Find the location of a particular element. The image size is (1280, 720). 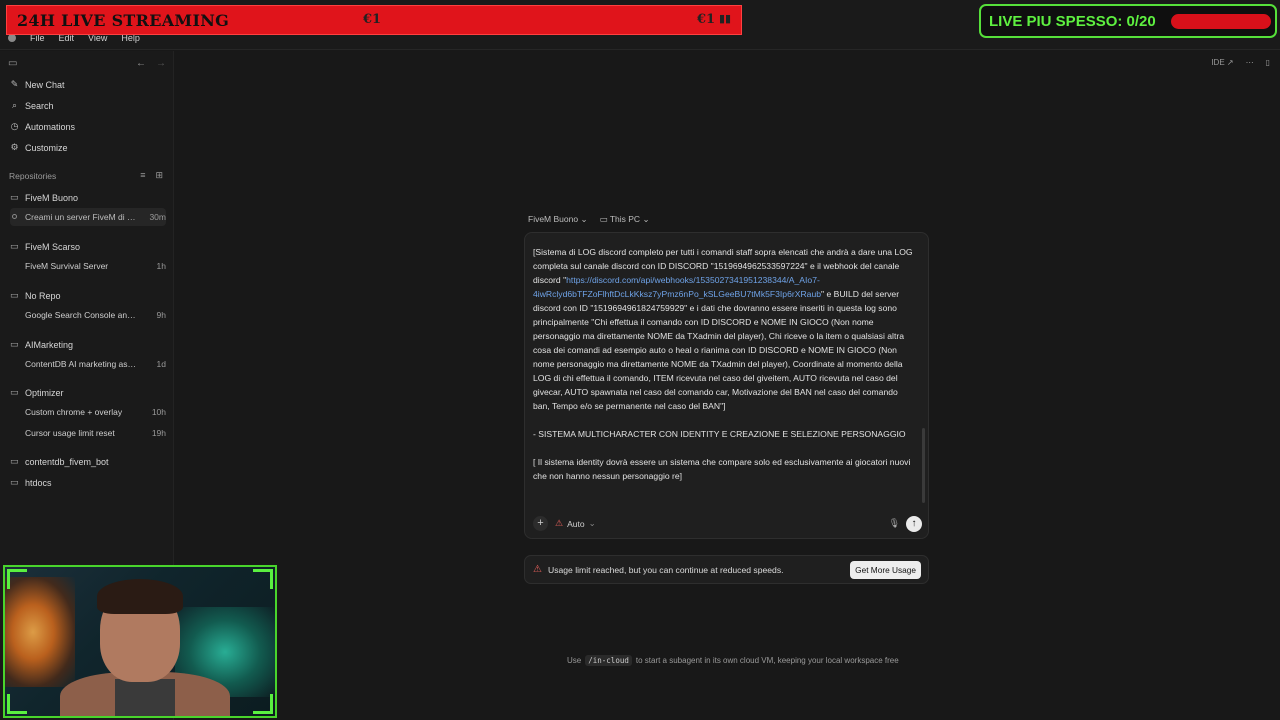

repo-fivem-buono: ▭ FiveM Buono is located at coordinates (44, 197).